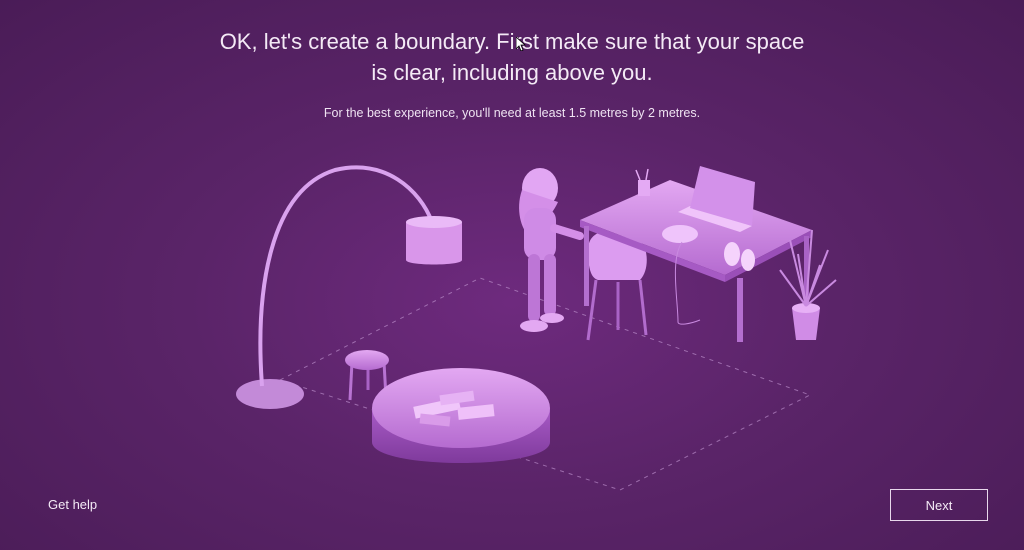 This screenshot has height=550, width=1024. What do you see at coordinates (939, 505) in the screenshot?
I see `next-button: Next` at bounding box center [939, 505].